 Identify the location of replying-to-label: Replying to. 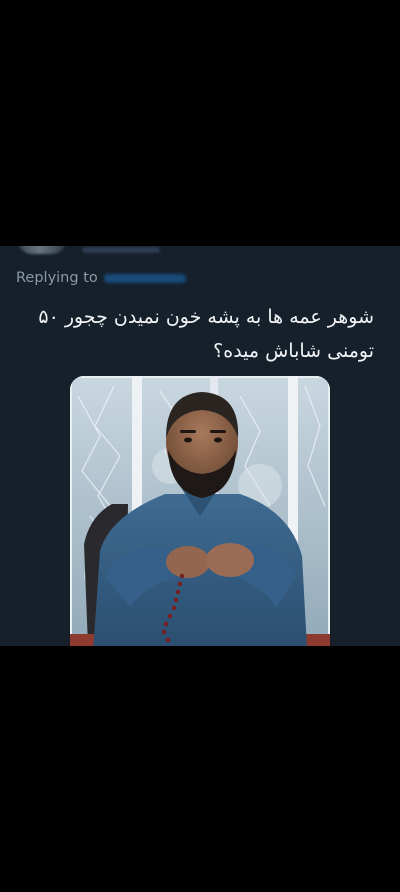
(57, 278).